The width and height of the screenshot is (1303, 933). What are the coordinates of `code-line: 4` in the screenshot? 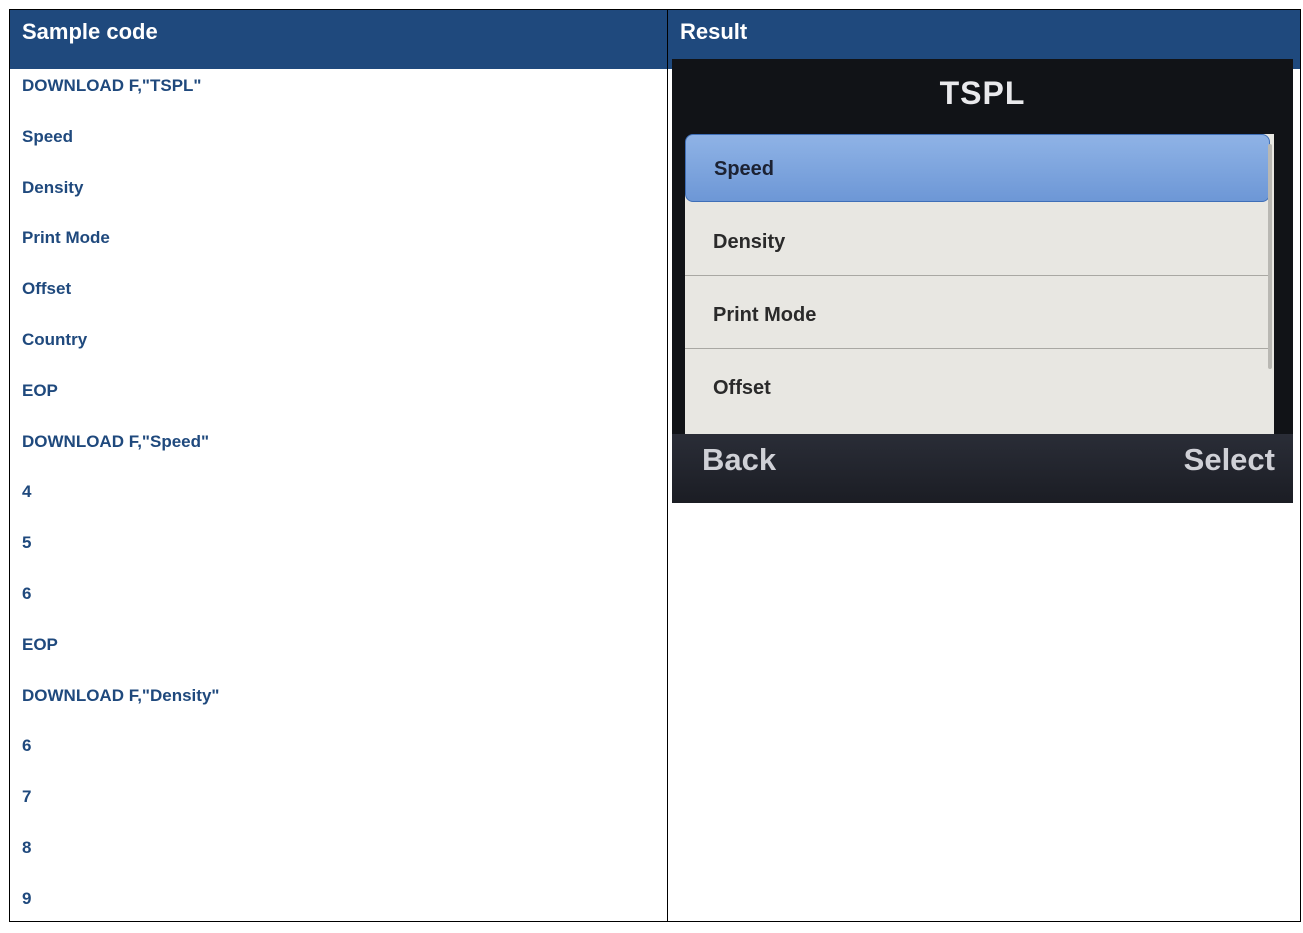 It's located at (27, 492).